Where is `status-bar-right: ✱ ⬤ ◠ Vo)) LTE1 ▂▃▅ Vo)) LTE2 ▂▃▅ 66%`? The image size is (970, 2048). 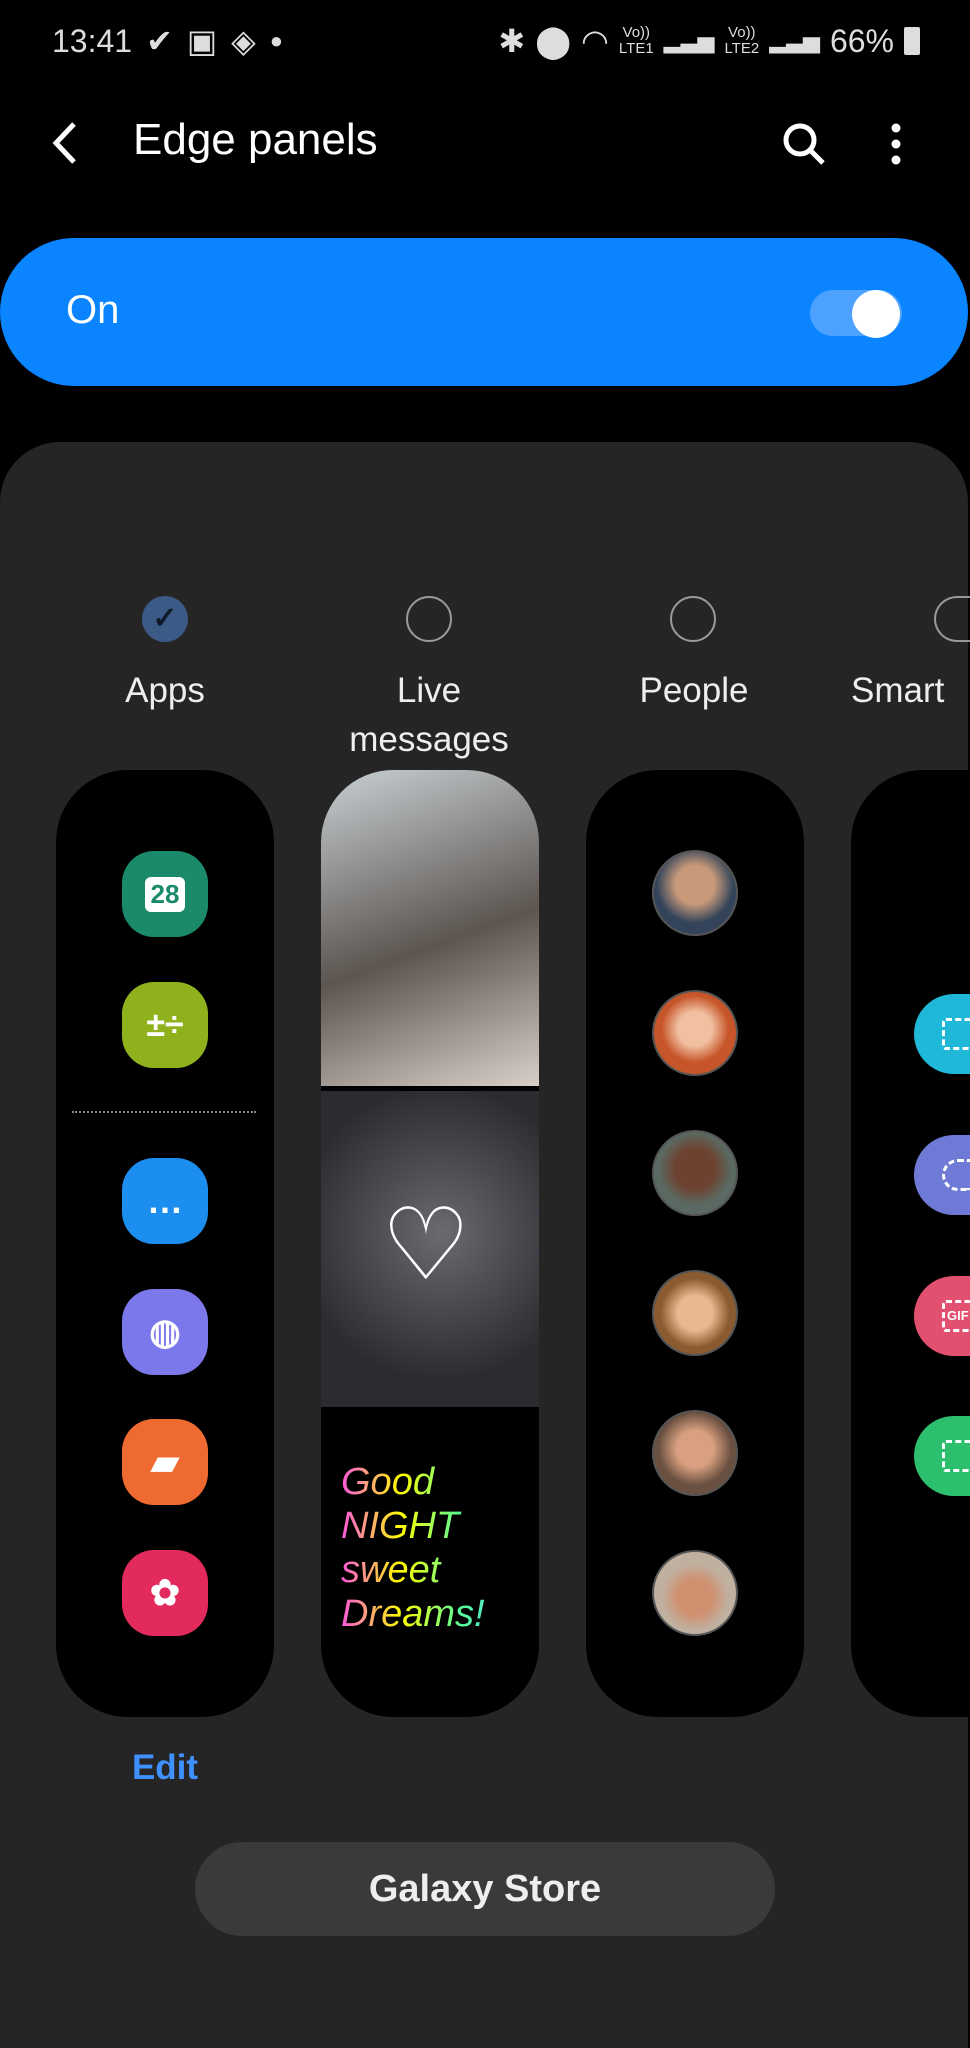
status-bar-right: ✱ ⬤ ◠ Vo)) LTE1 ▂▃▅ Vo)) LTE2 ▂▃▅ 66% is located at coordinates (709, 41).